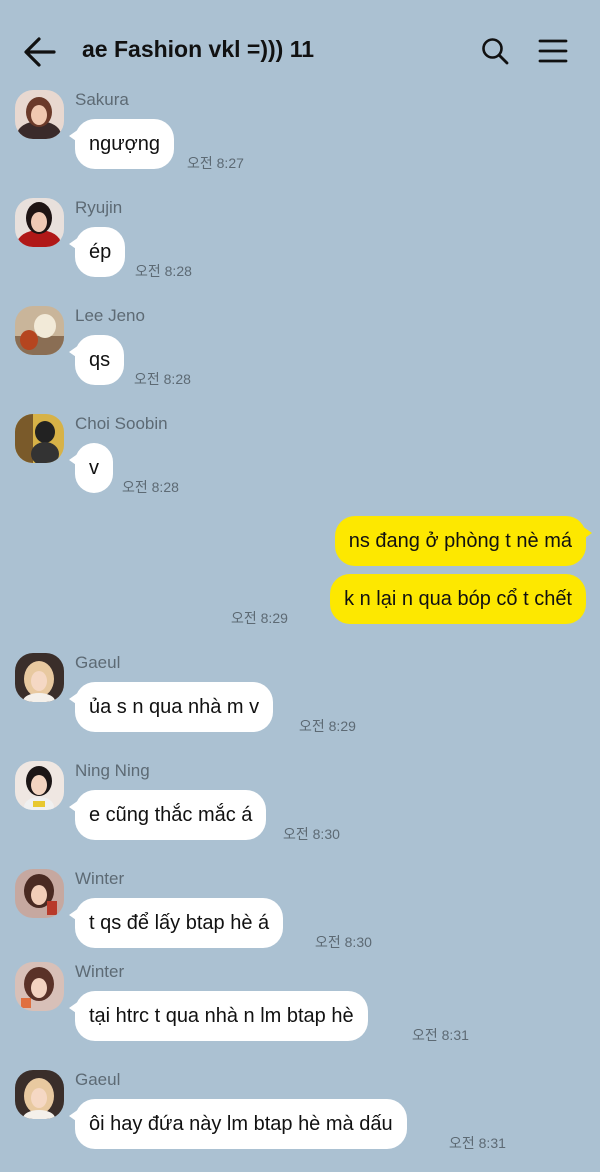 This screenshot has width=600, height=1172. What do you see at coordinates (121, 144) in the screenshot?
I see `message-bubble: ngượng` at bounding box center [121, 144].